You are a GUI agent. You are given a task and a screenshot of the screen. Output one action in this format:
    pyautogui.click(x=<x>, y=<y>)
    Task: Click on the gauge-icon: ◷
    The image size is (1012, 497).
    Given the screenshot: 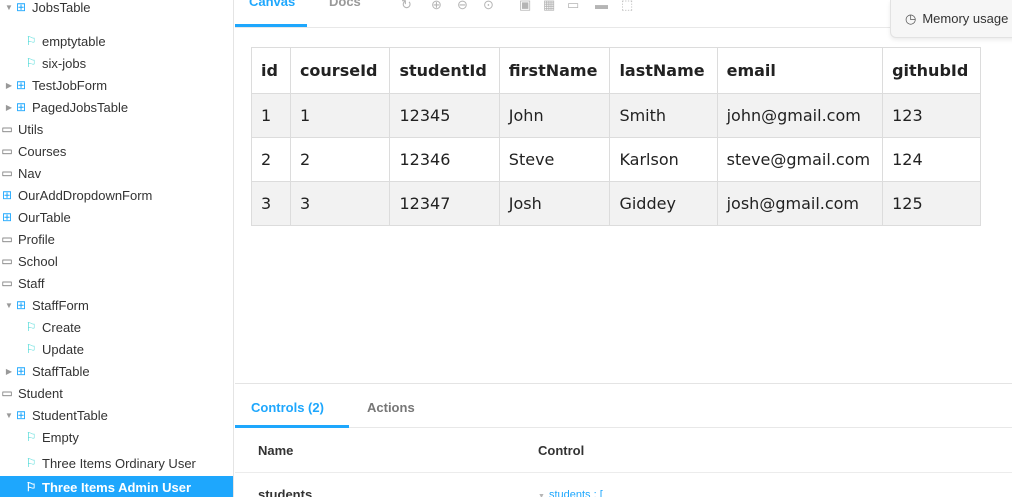 What is the action you would take?
    pyautogui.click(x=911, y=18)
    